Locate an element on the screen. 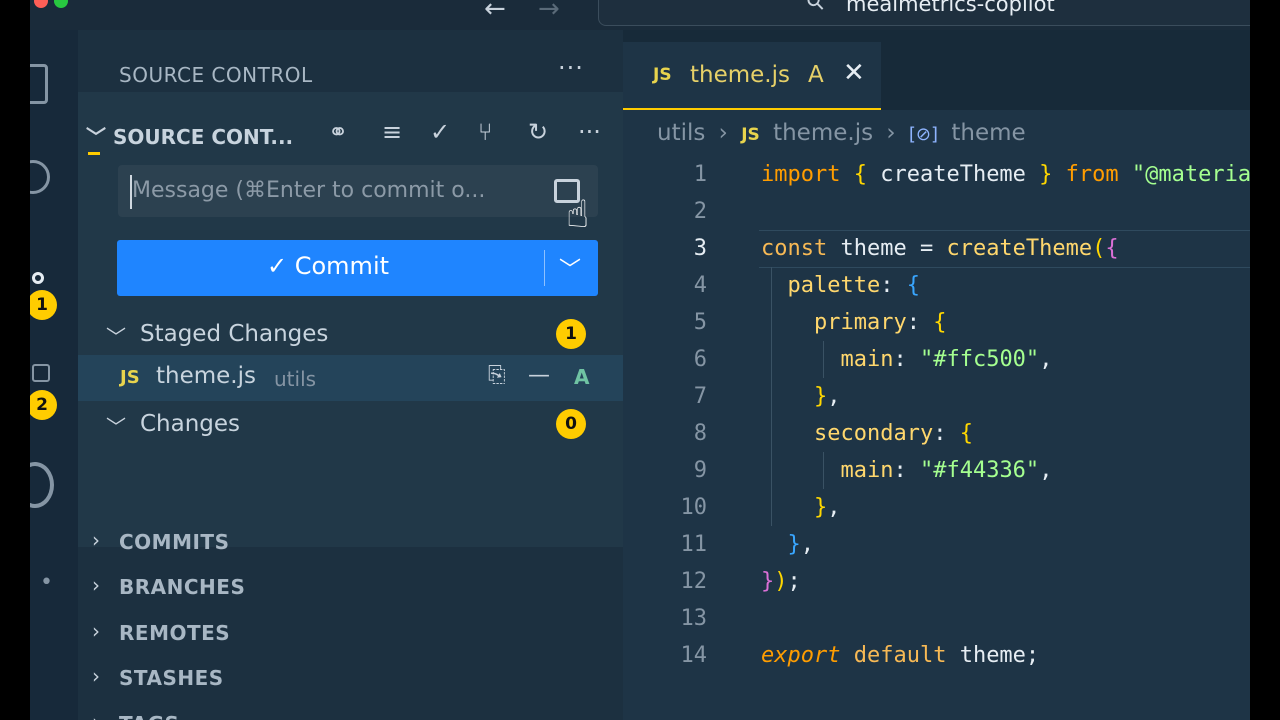 The height and width of the screenshot is (720, 1280). code-line: 9 main: "#f44336", is located at coordinates (936, 470).